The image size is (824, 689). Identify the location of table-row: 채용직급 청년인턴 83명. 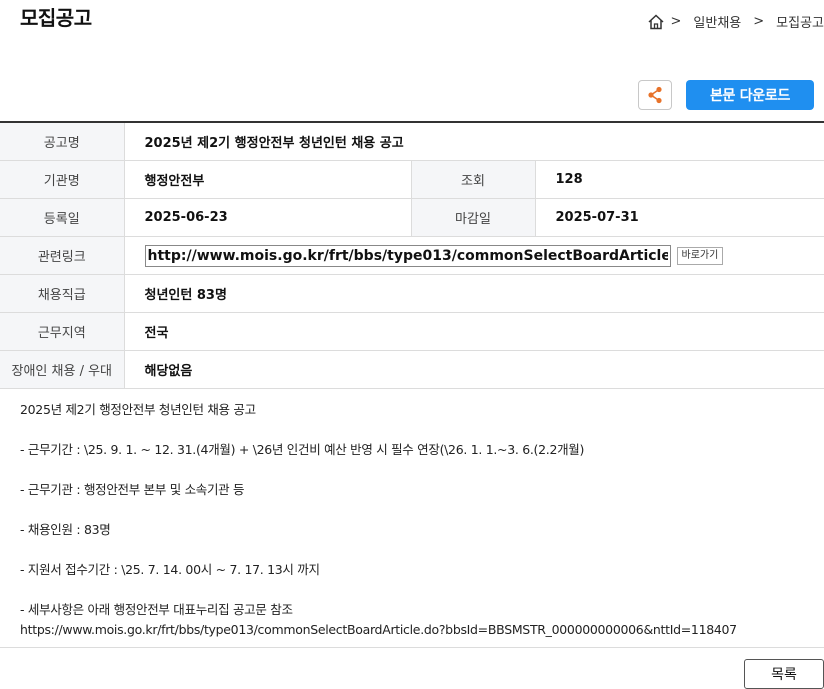
(412, 293).